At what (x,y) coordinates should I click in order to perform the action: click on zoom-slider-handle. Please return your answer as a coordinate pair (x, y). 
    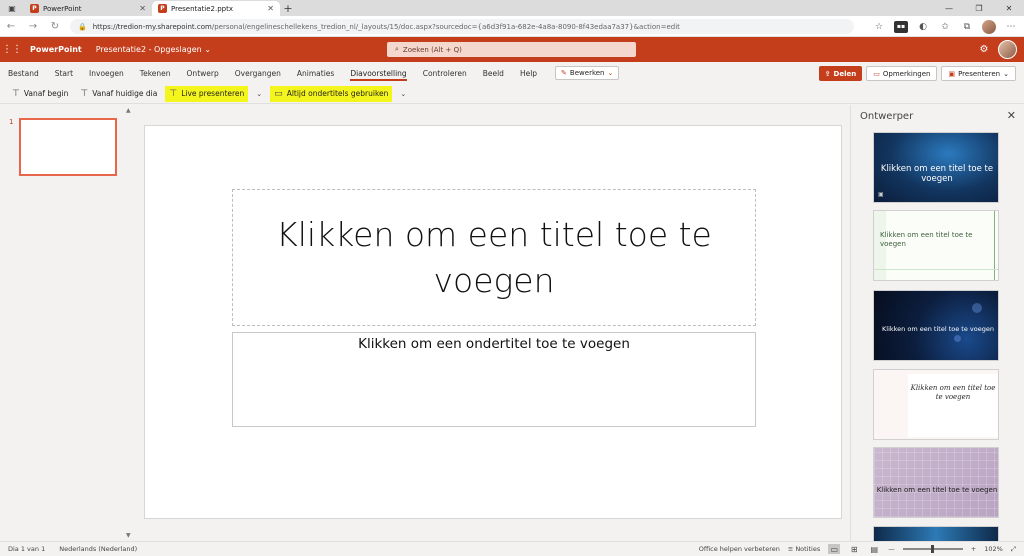
    Looking at the image, I should click on (932, 549).